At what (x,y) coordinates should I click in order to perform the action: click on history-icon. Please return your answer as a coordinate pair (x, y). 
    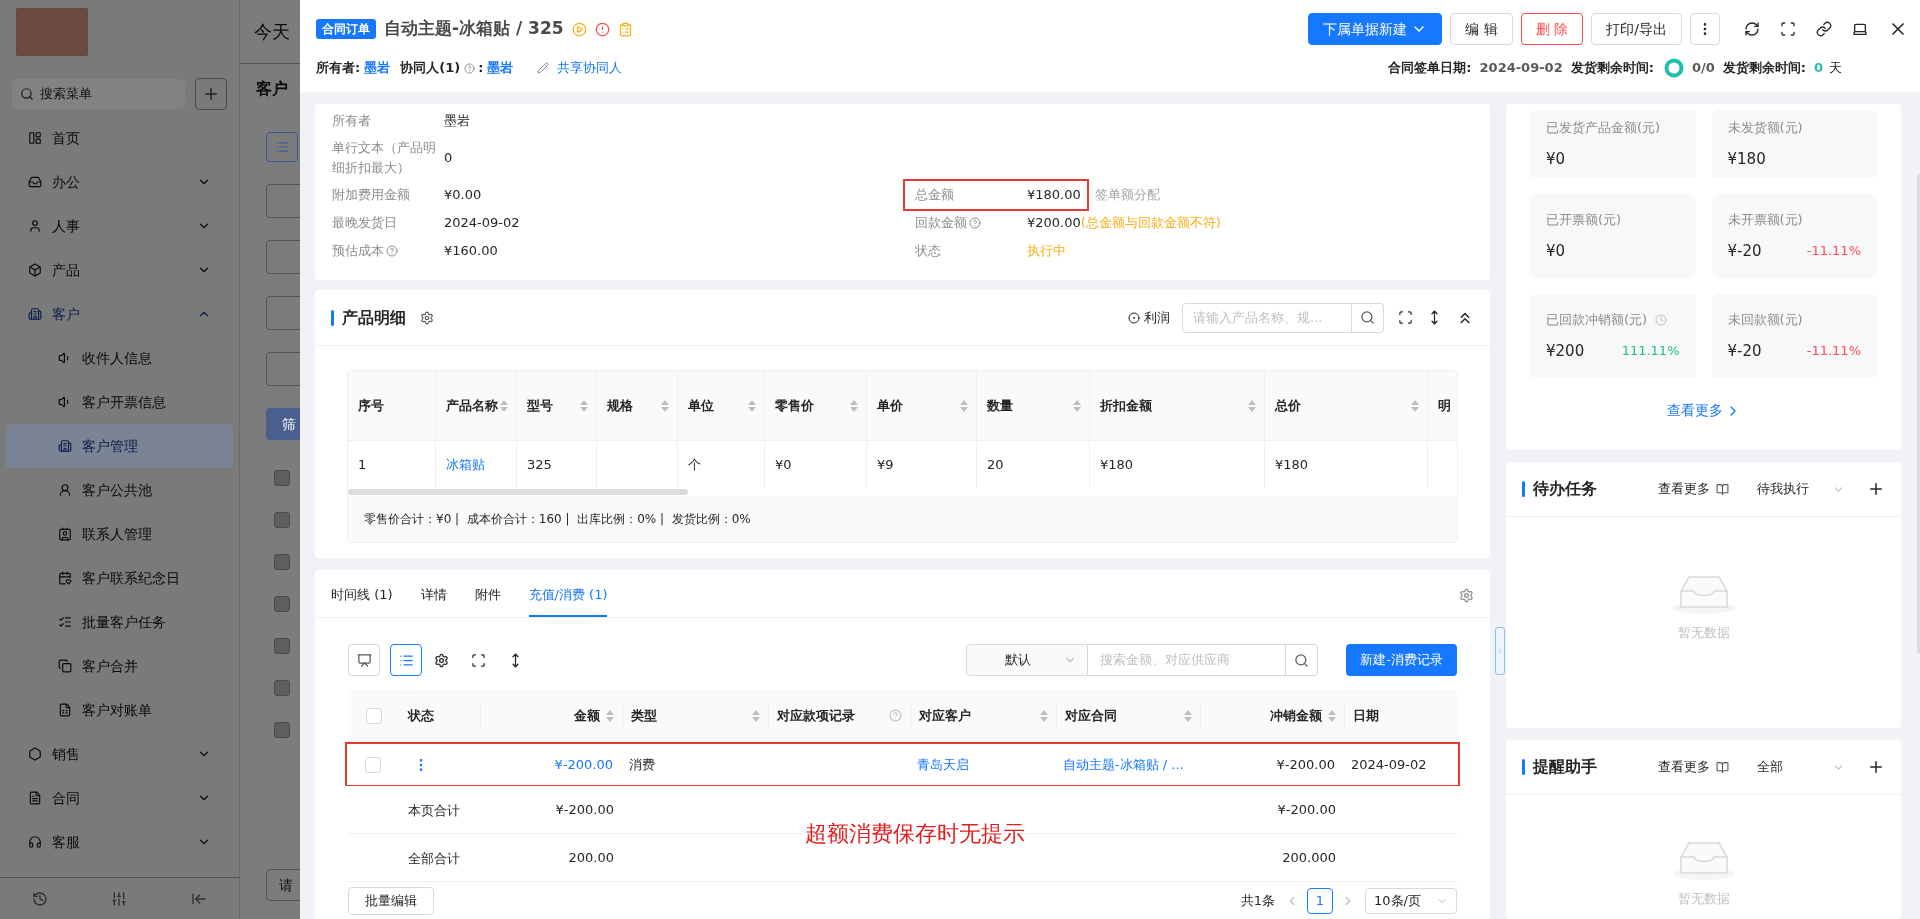
    Looking at the image, I should click on (39, 898).